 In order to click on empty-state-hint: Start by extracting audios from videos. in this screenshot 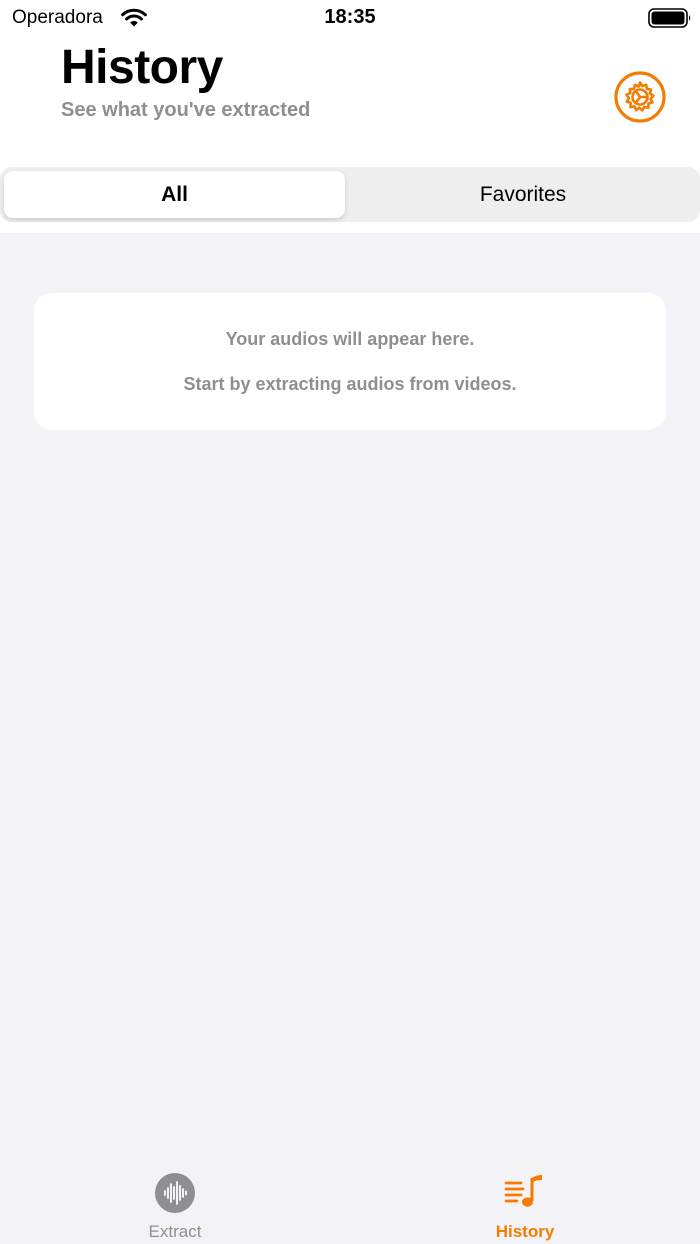, I will do `click(350, 384)`.